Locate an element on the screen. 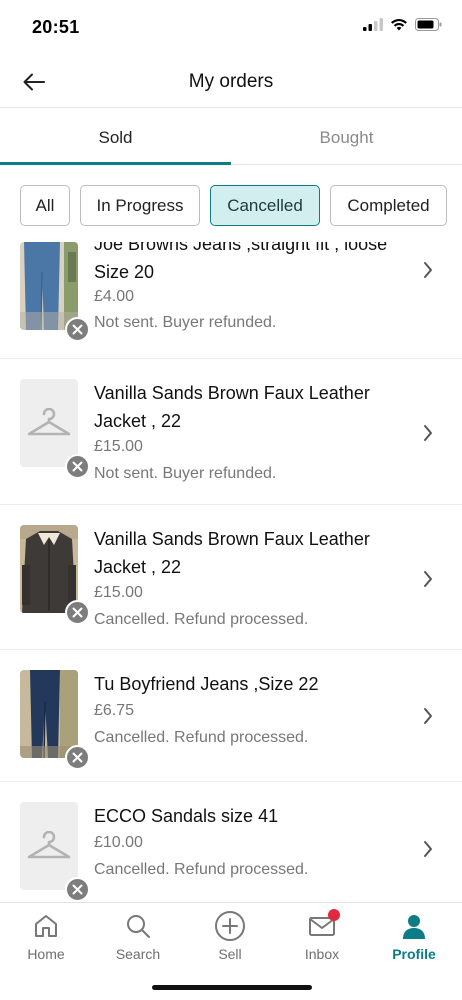 This screenshot has width=462, height=1000. bottom-nav: Home Search Sell Inbox Profile is located at coordinates (231, 951).